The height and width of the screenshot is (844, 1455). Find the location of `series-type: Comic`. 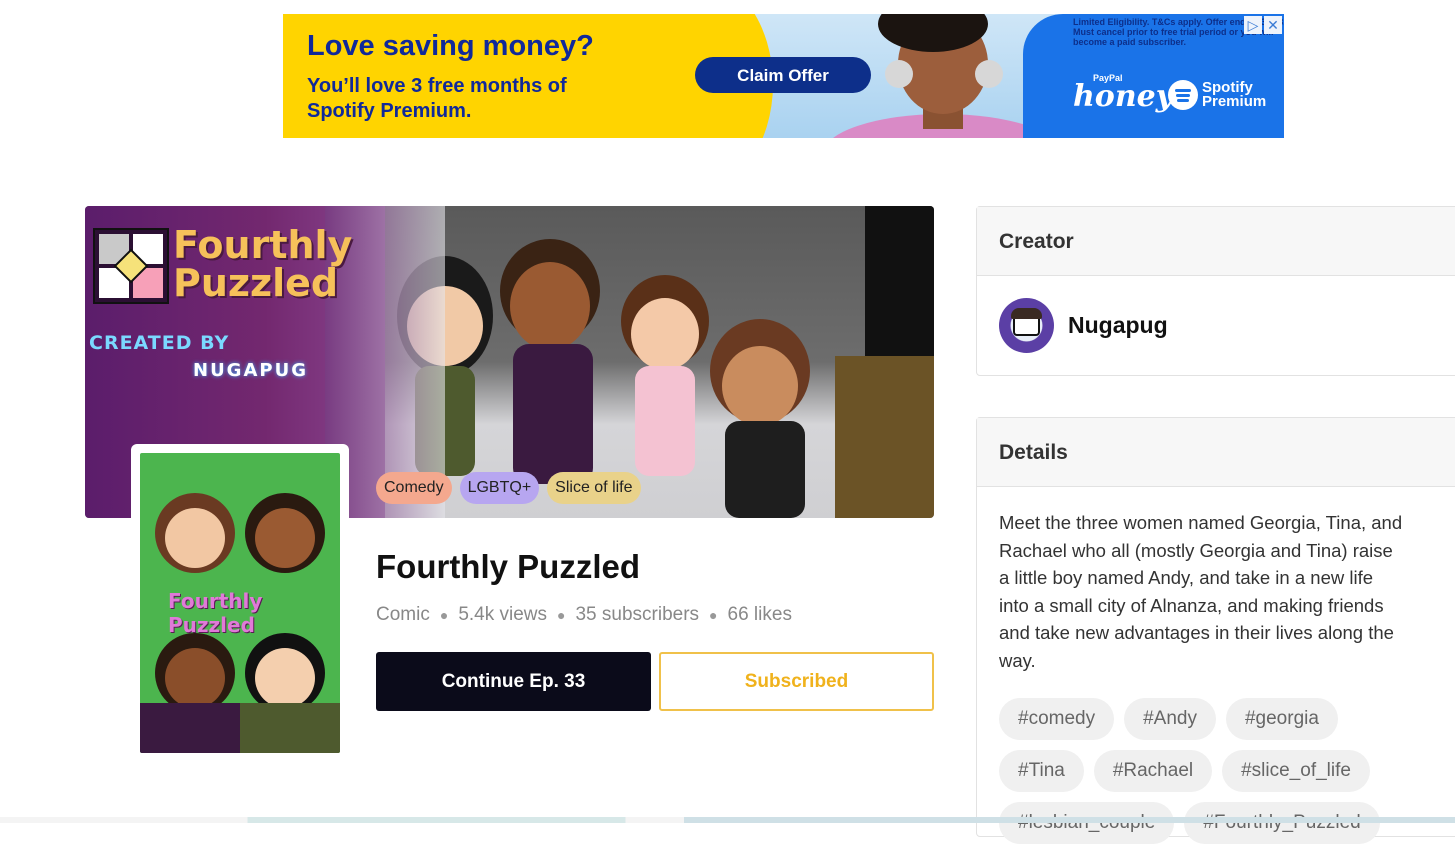

series-type: Comic is located at coordinates (403, 614).